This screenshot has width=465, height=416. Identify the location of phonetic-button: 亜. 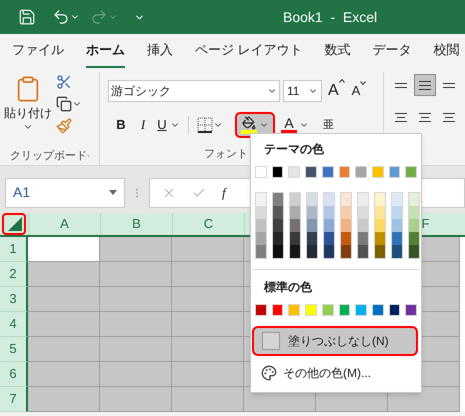
(328, 125).